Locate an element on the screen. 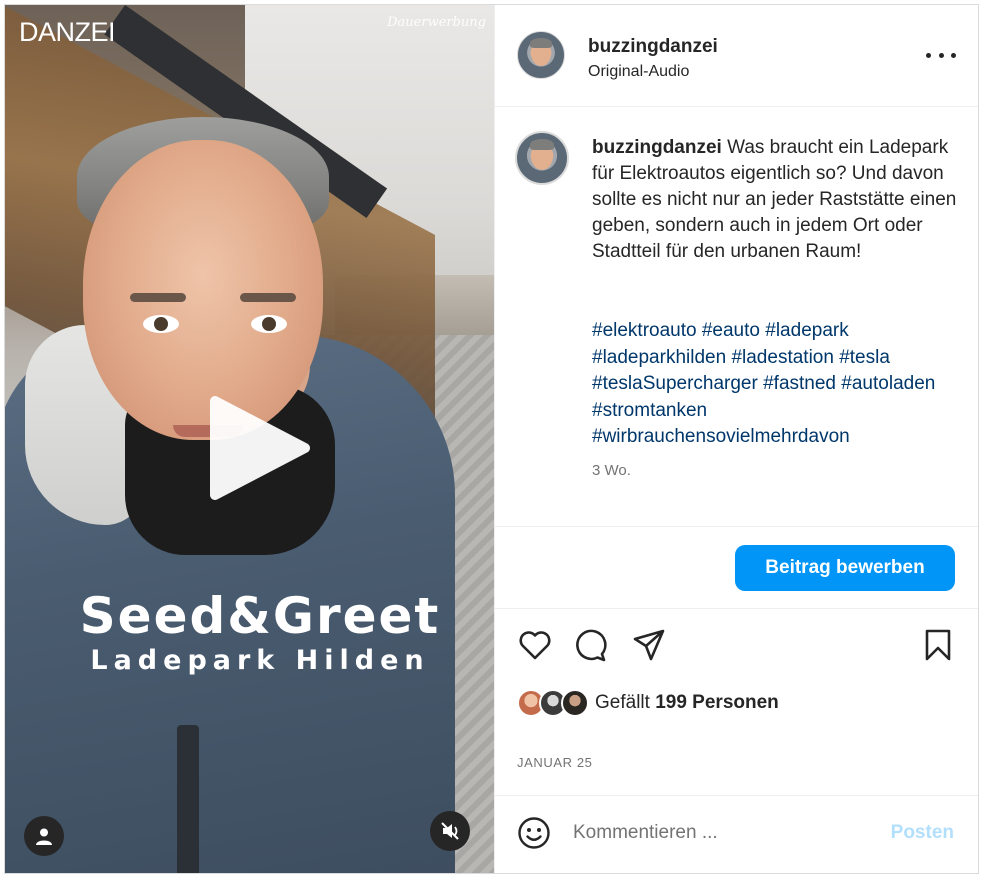  caption-username: buzzingdanzei is located at coordinates (657, 147).